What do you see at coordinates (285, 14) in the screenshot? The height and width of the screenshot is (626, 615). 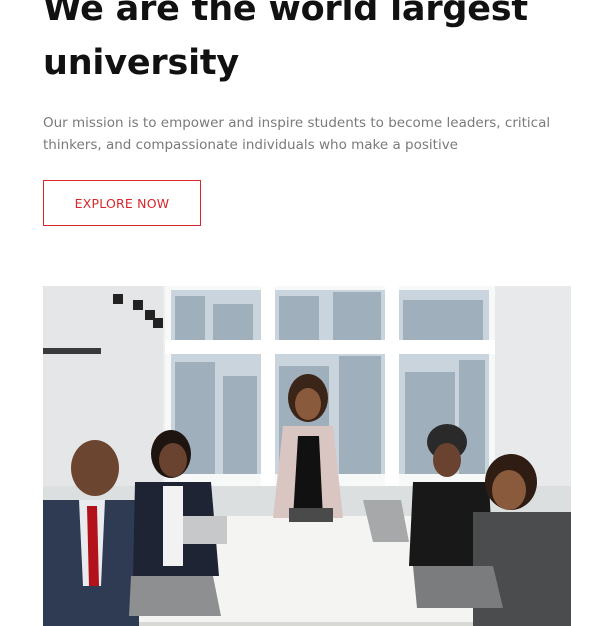 I see `hero-title-line-1: We are the world largest` at bounding box center [285, 14].